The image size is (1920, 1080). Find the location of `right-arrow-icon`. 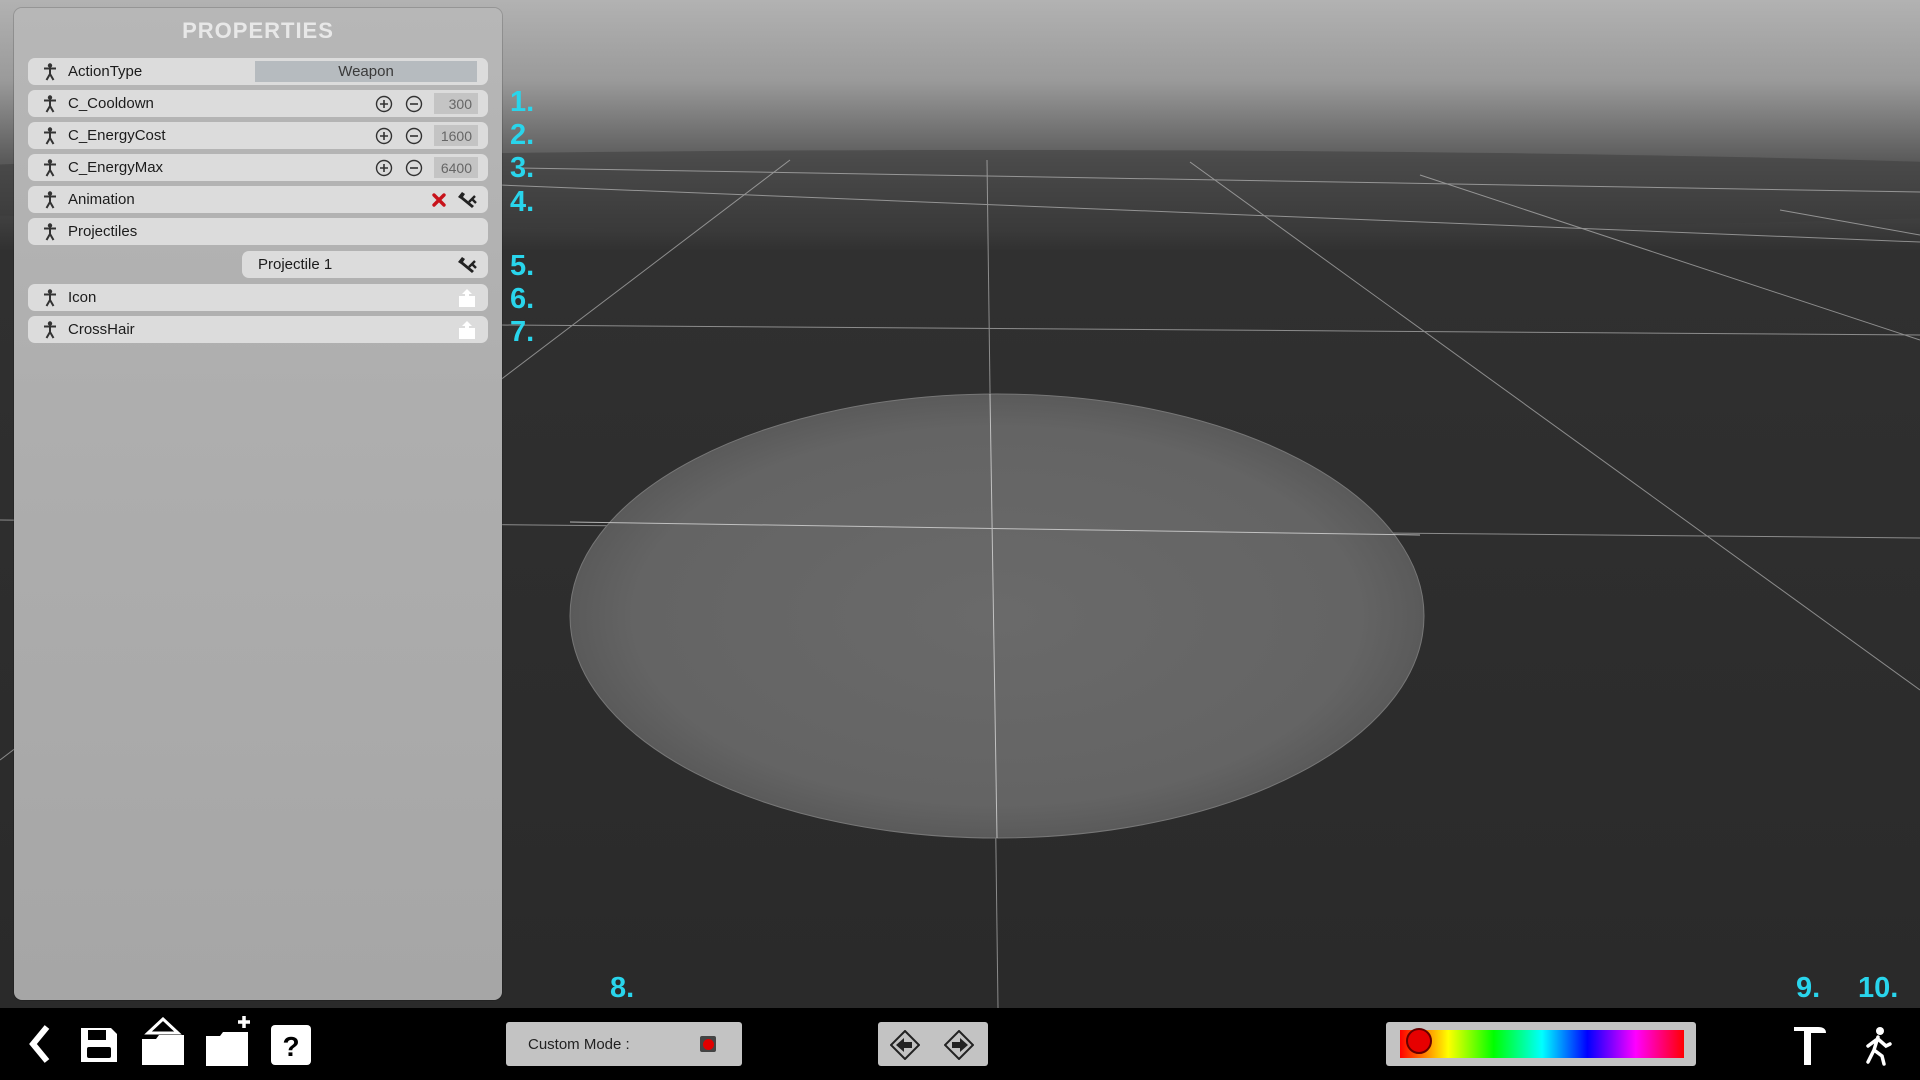

right-arrow-icon is located at coordinates (959, 1045).